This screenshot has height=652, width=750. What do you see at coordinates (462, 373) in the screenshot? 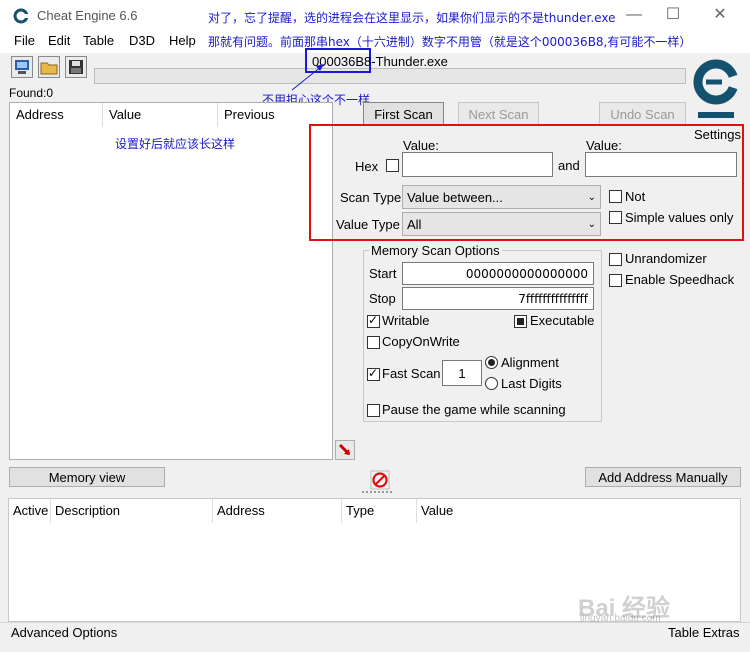
I see `fast-scan-alignment-input: 1` at bounding box center [462, 373].